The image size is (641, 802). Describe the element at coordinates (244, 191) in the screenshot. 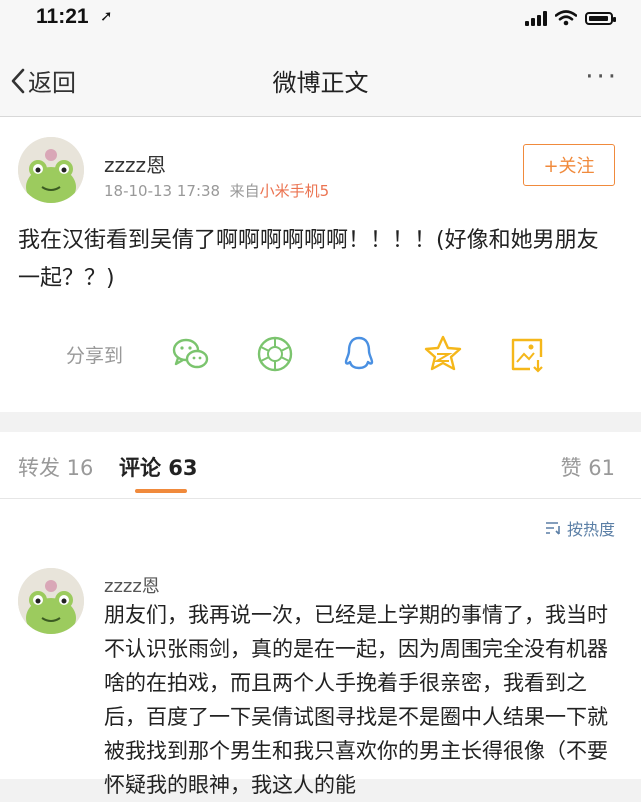

I see `source-prefix: 来自` at that location.